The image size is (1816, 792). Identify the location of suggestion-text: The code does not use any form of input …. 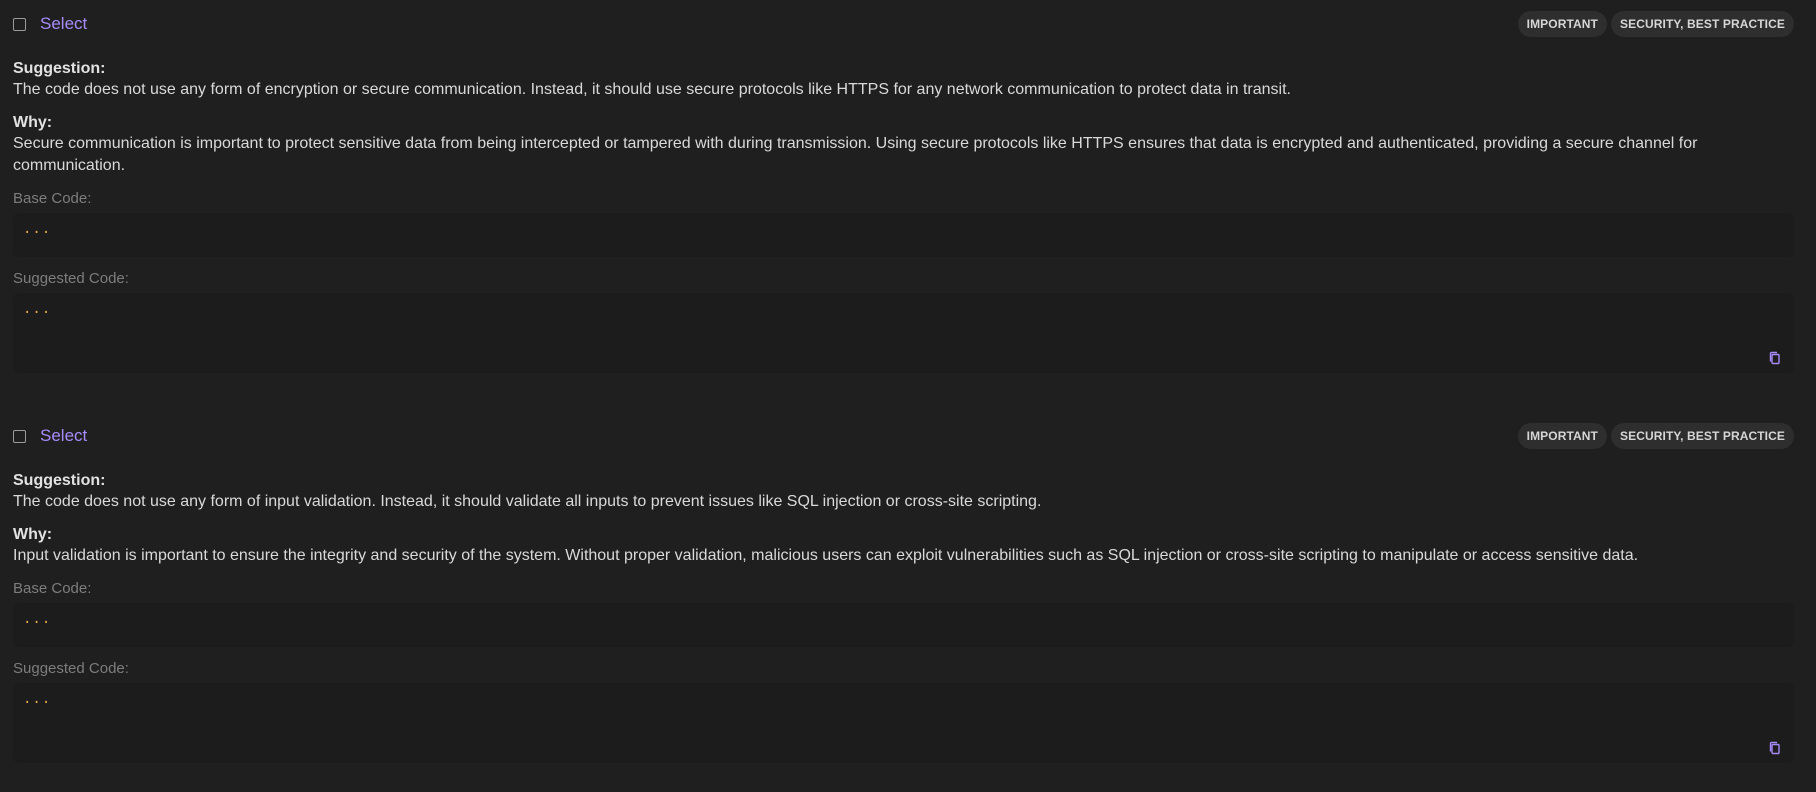
(527, 501).